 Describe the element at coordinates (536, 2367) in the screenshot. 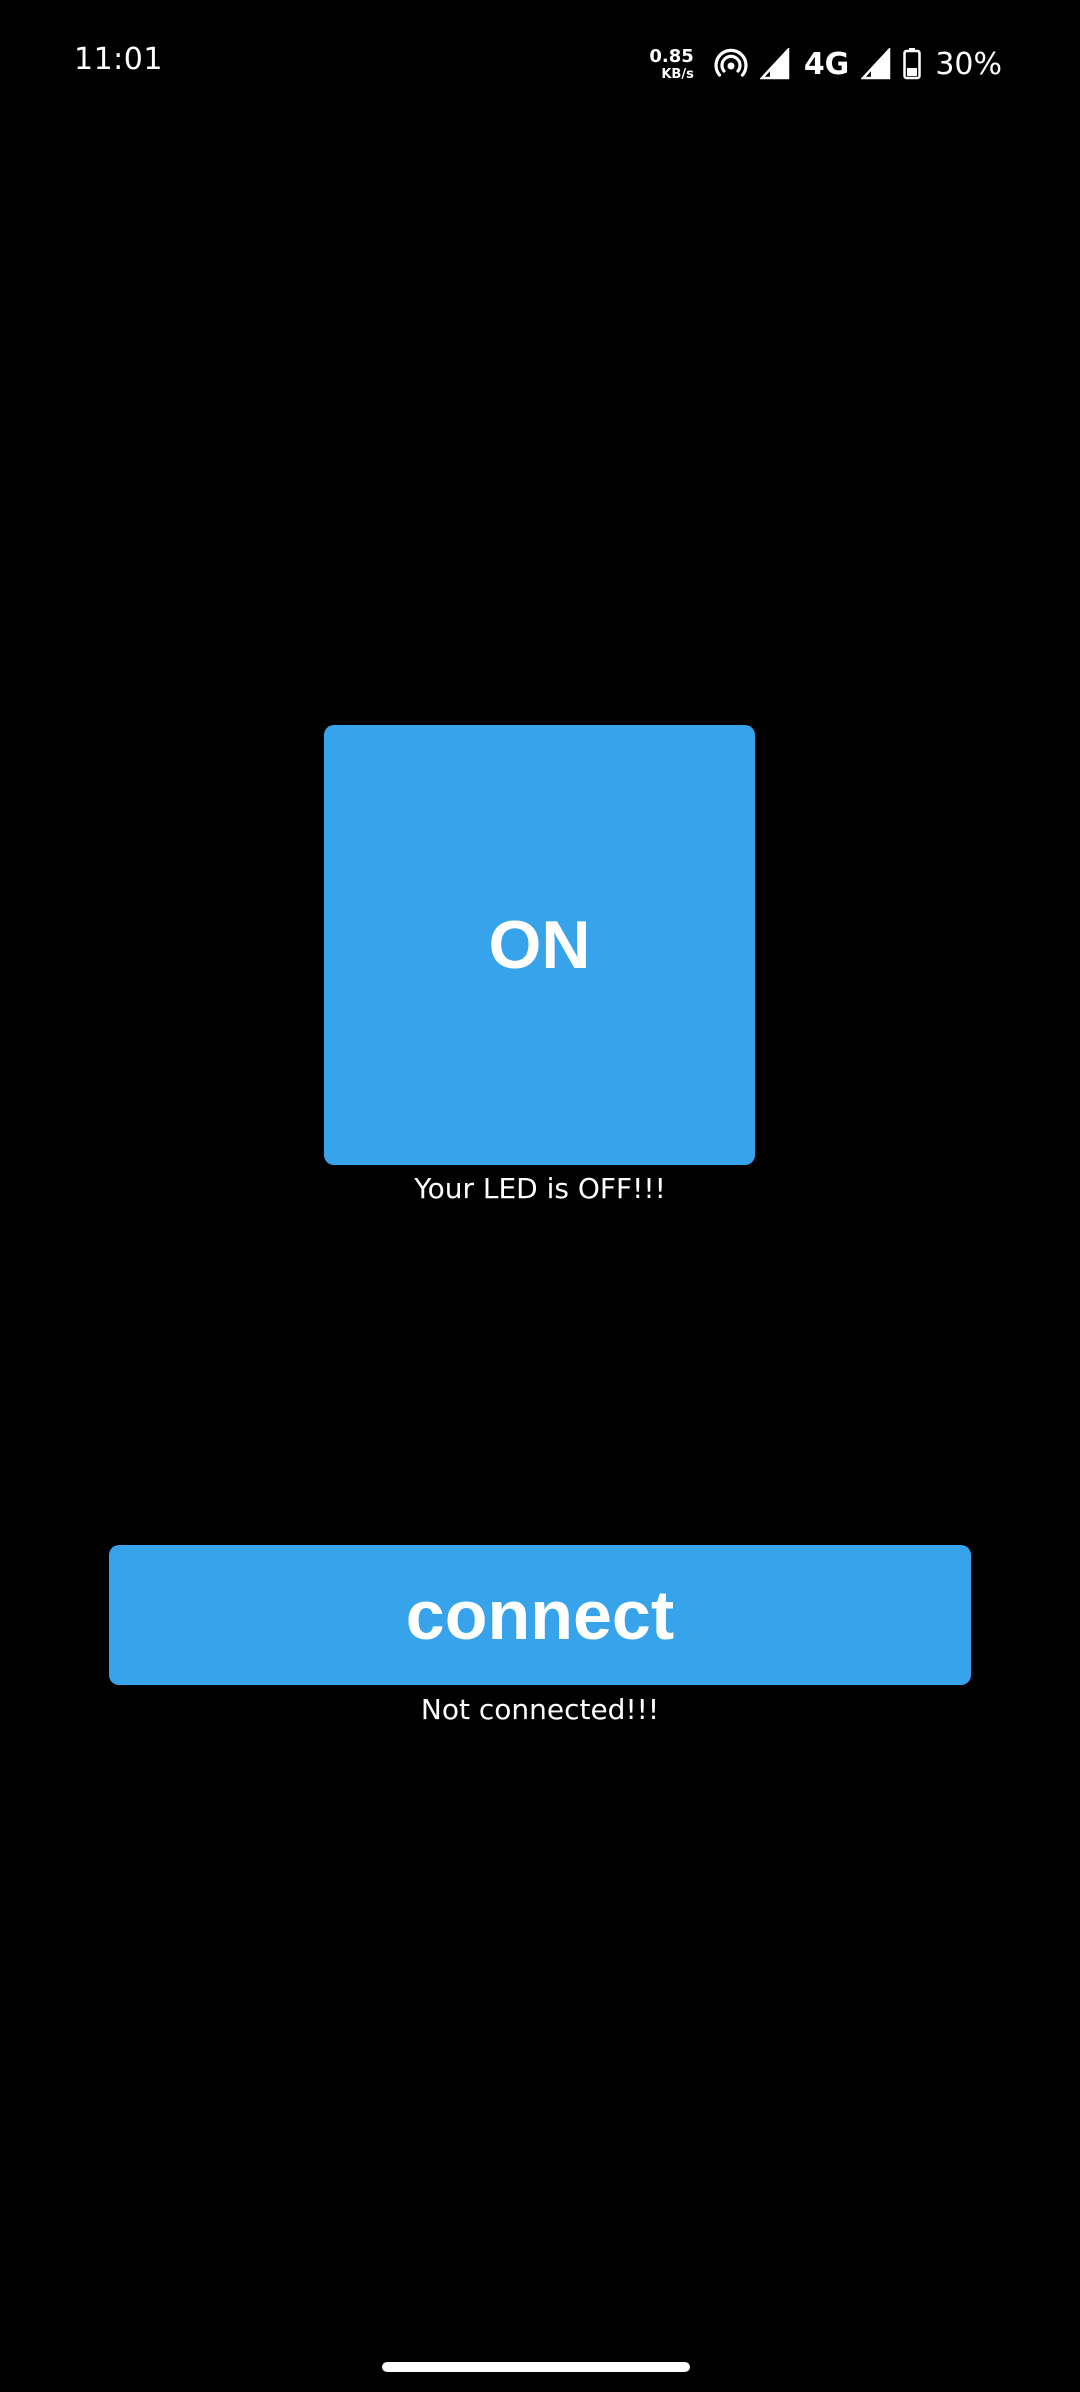

I see `home-indicator` at that location.